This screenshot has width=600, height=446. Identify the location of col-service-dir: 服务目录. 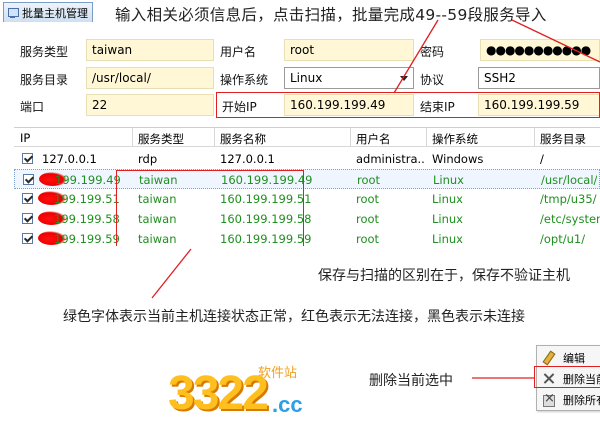
(563, 139).